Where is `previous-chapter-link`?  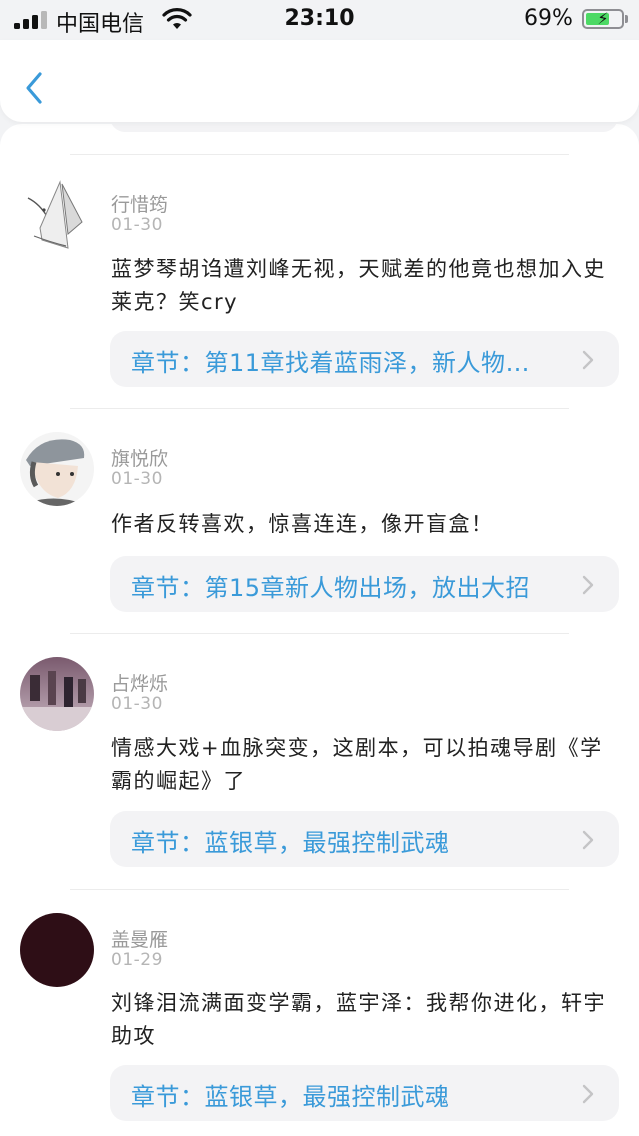
previous-chapter-link is located at coordinates (364, 128).